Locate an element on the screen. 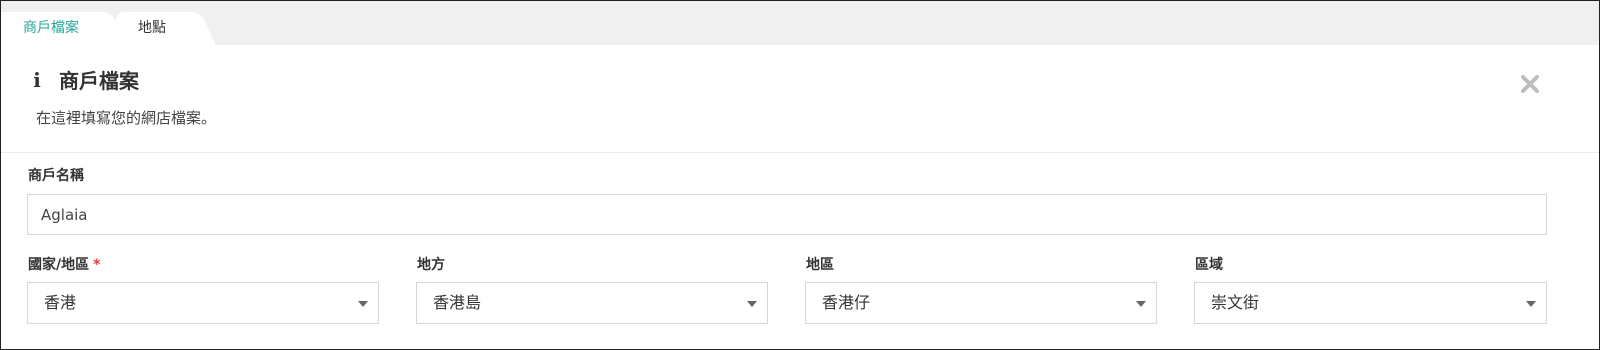  locality-label: 地方 is located at coordinates (431, 265).